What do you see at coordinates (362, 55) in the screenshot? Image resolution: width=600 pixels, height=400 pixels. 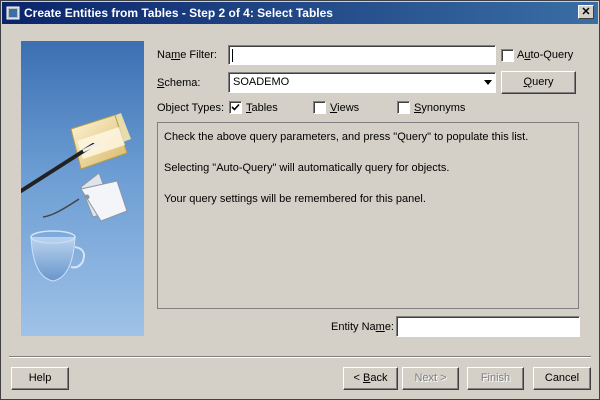 I see `name-filter-input` at bounding box center [362, 55].